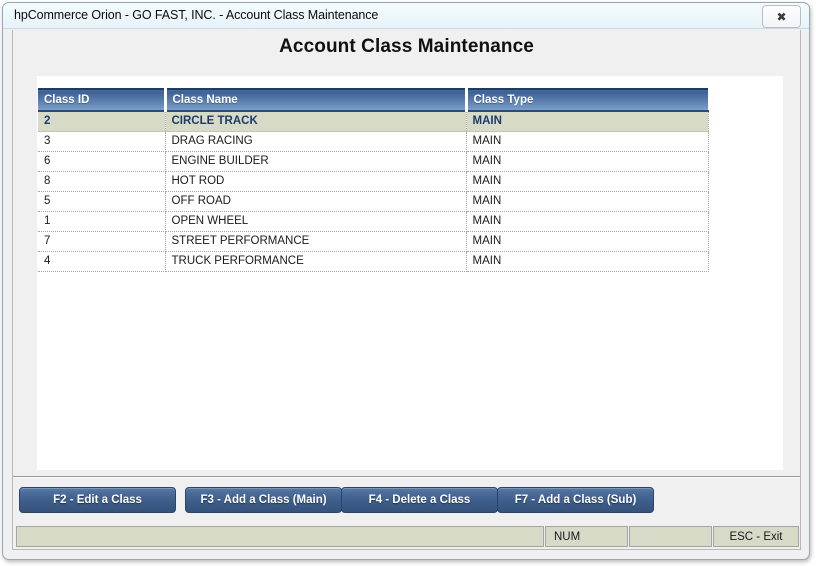 The width and height of the screenshot is (816, 566). Describe the element at coordinates (316, 241) in the screenshot. I see `cell-class-name: STREET PERFORMANCE` at that location.